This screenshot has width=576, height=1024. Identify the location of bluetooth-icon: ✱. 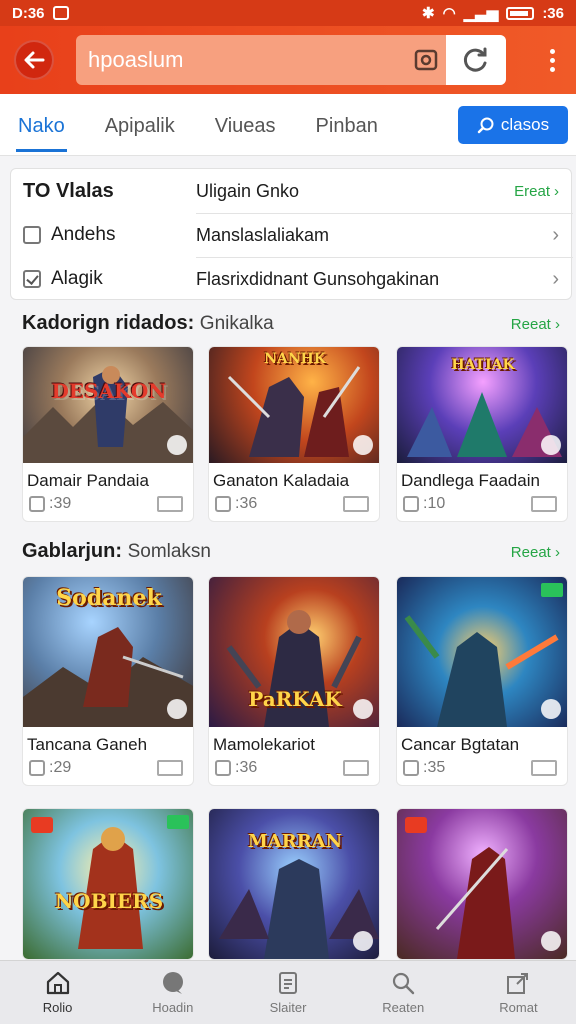
(428, 13).